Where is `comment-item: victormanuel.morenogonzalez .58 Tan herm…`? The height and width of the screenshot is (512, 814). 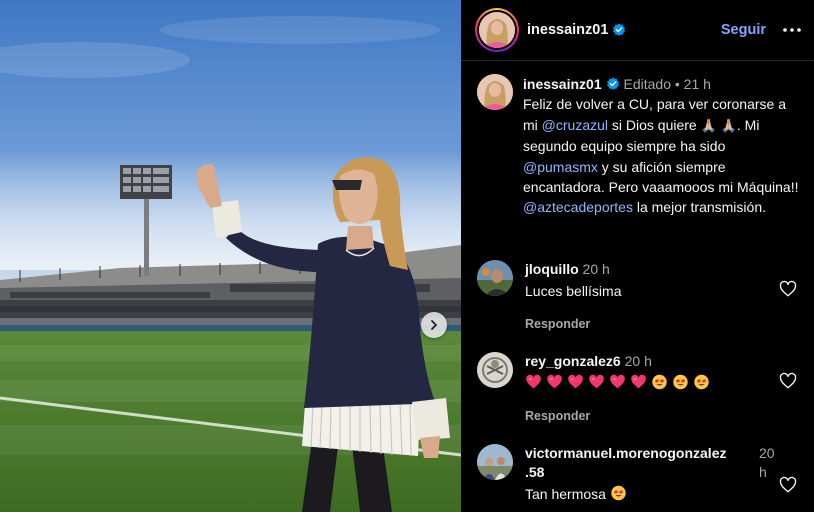 comment-item: victormanuel.morenogonzalez .58 Tan herm… is located at coordinates (638, 474).